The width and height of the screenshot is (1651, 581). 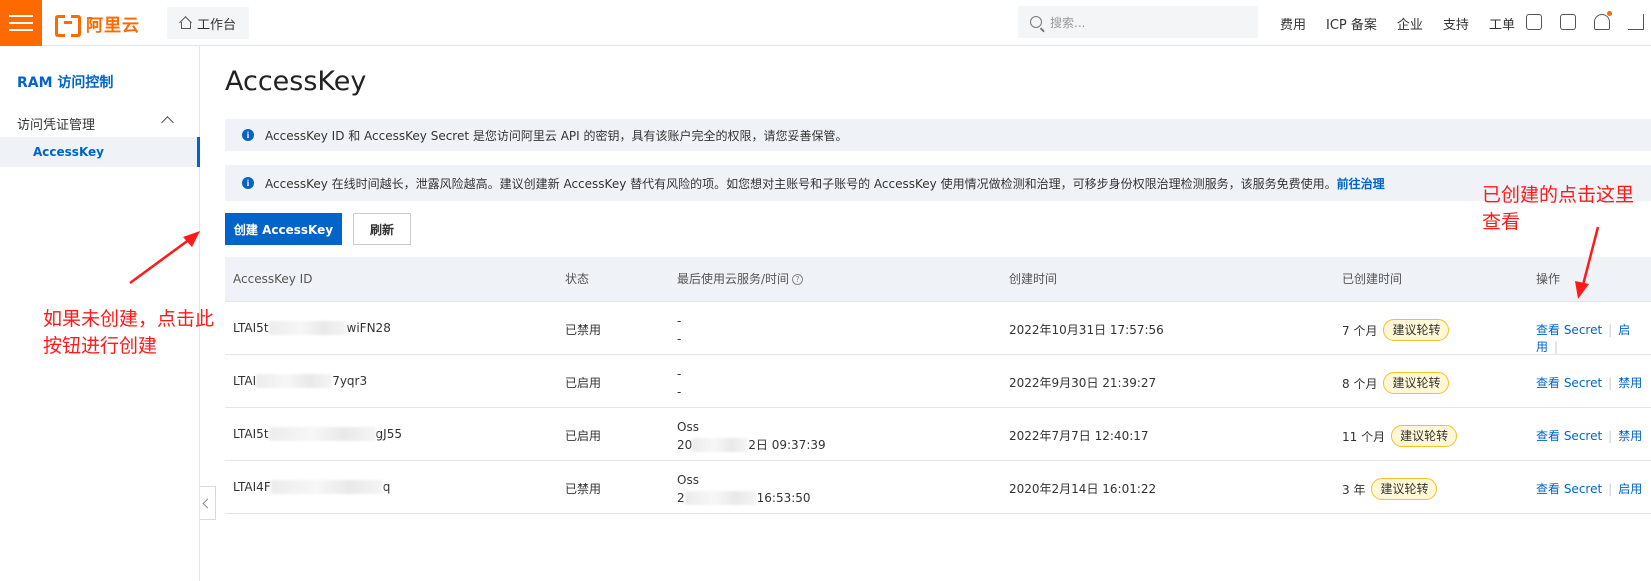 What do you see at coordinates (296, 81) in the screenshot?
I see `page-title: AccessKey` at bounding box center [296, 81].